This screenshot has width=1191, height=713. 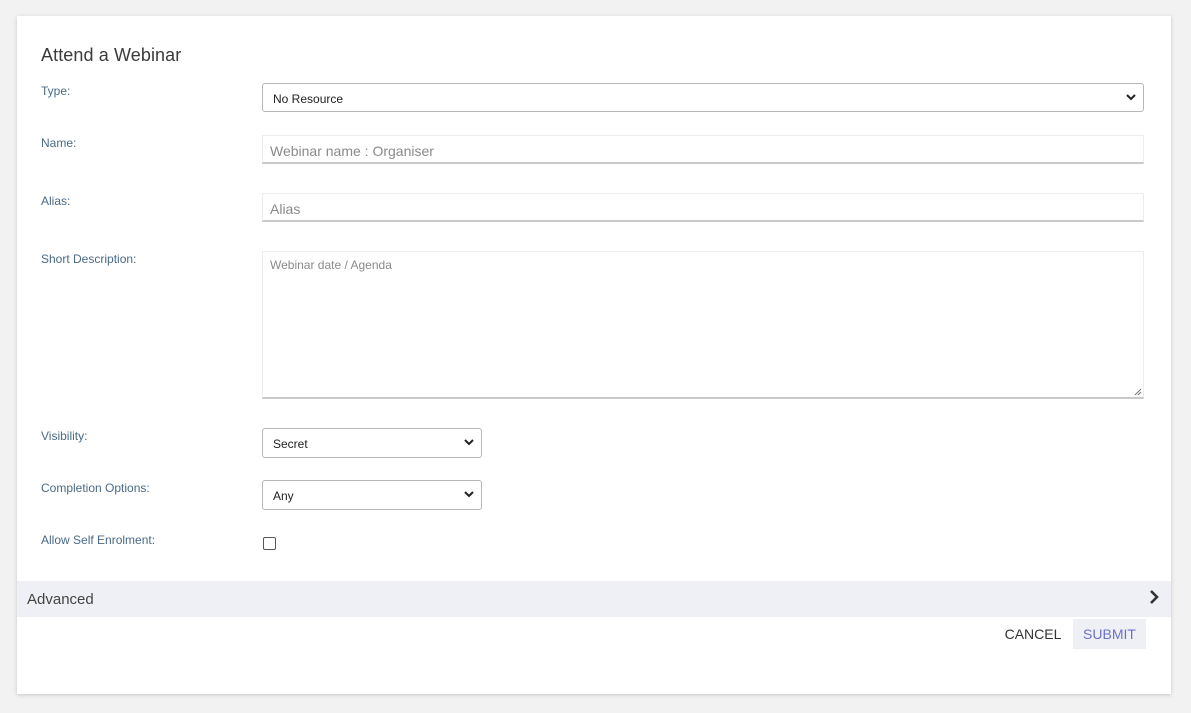 I want to click on alias-input: Alias, so click(x=703, y=207).